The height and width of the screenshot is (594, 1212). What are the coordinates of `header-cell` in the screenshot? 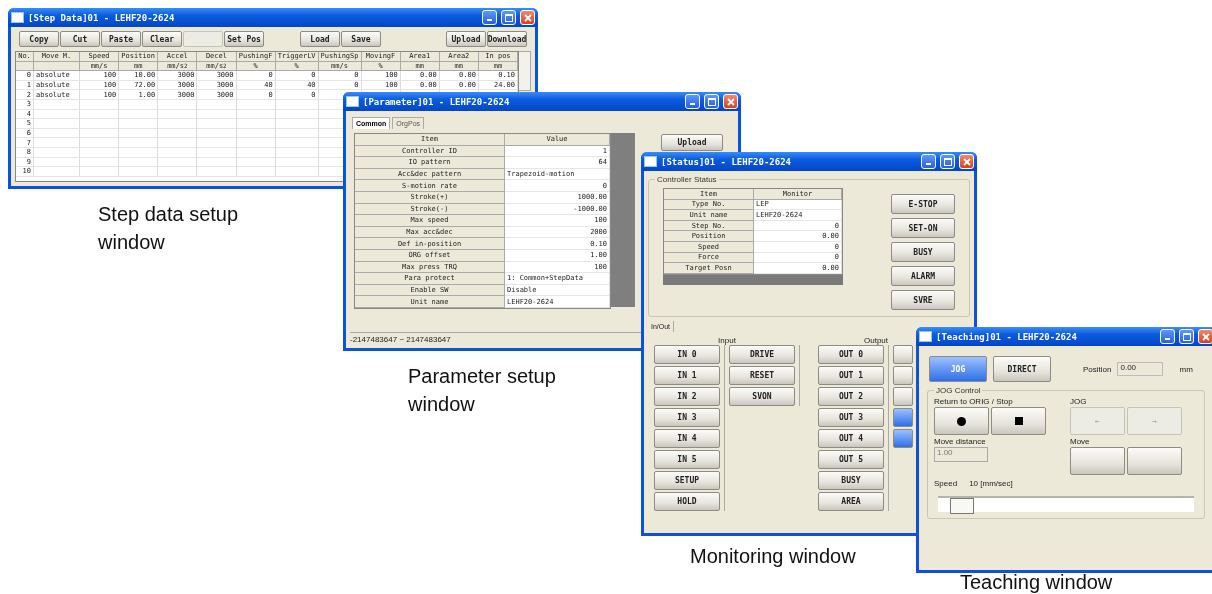 It's located at (25, 66).